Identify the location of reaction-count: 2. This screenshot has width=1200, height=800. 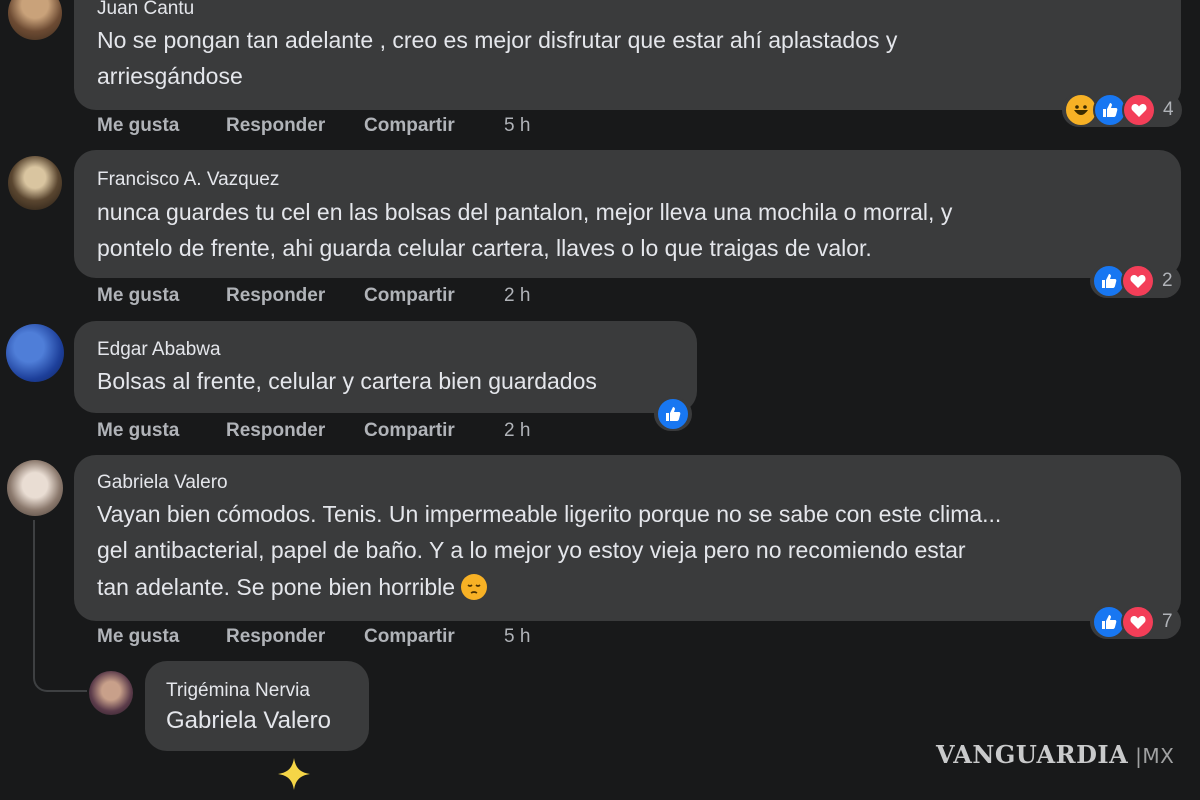
(1167, 280).